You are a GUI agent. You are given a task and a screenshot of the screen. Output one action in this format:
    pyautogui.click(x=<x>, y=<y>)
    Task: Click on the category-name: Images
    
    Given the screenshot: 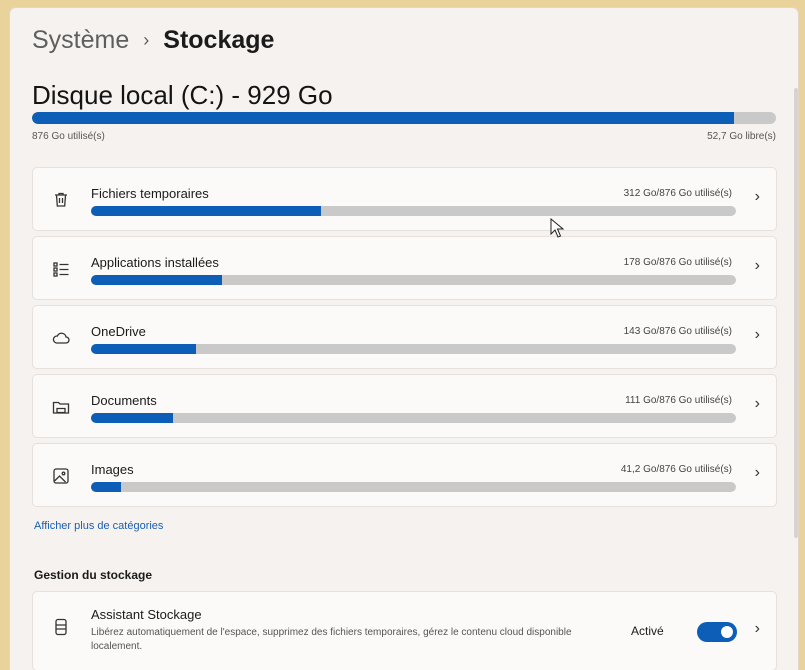 What is the action you would take?
    pyautogui.click(x=112, y=469)
    